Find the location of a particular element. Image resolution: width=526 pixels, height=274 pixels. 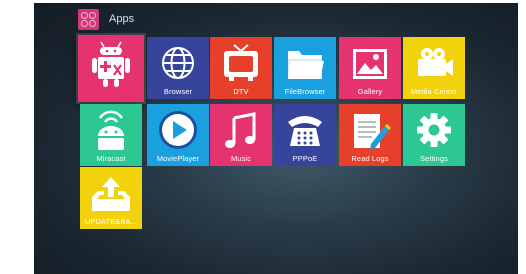

app-label: Gallery is located at coordinates (370, 91).